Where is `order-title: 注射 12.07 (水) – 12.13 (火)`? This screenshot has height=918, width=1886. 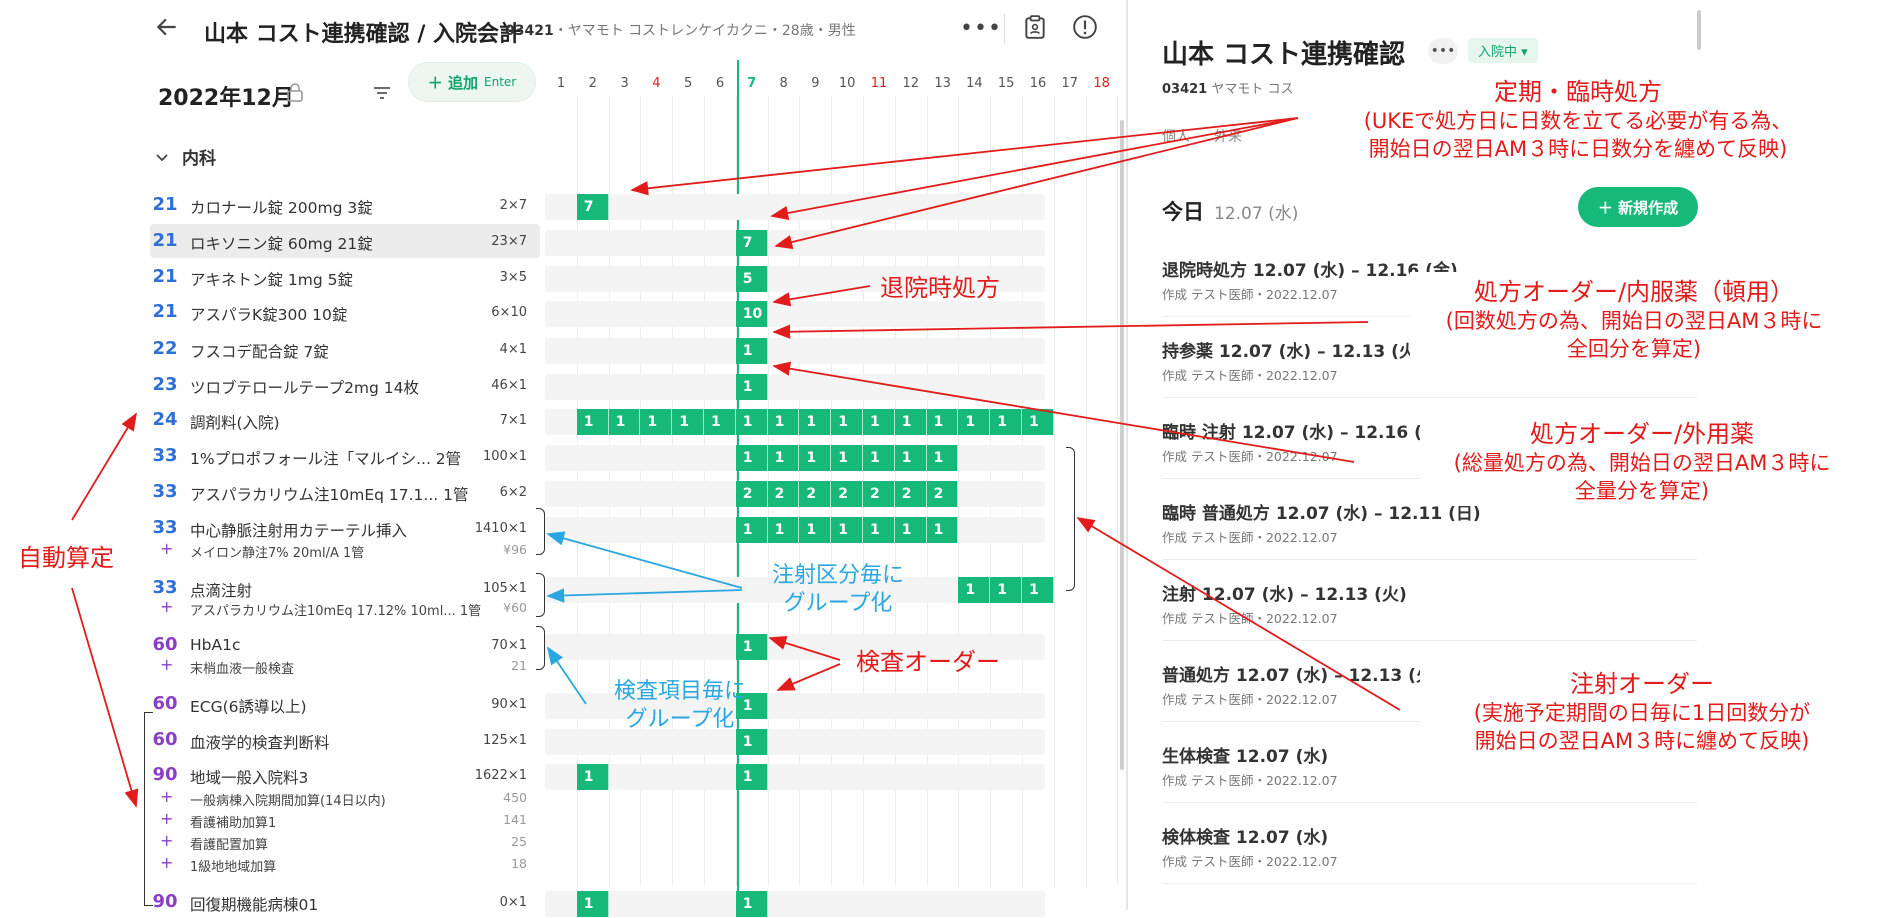
order-title: 注射 12.07 (水) – 12.13 (火) is located at coordinates (1284, 592).